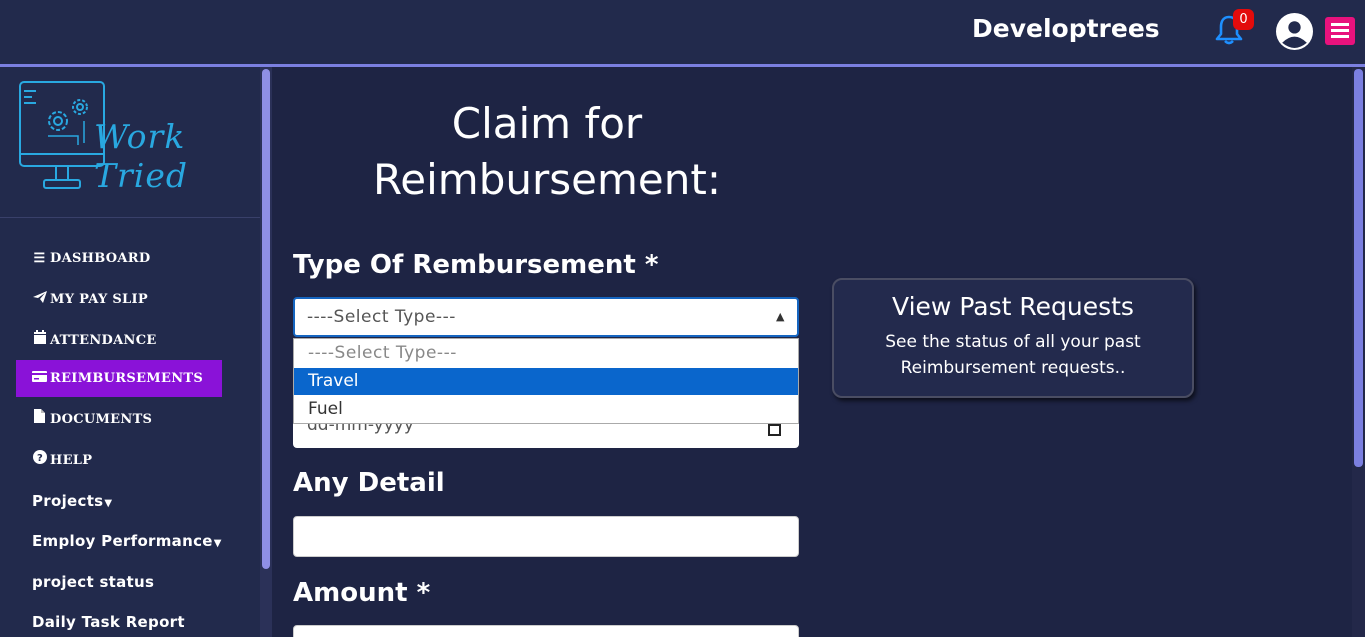  I want to click on sidebar-item-project-status: project status, so click(119, 582).